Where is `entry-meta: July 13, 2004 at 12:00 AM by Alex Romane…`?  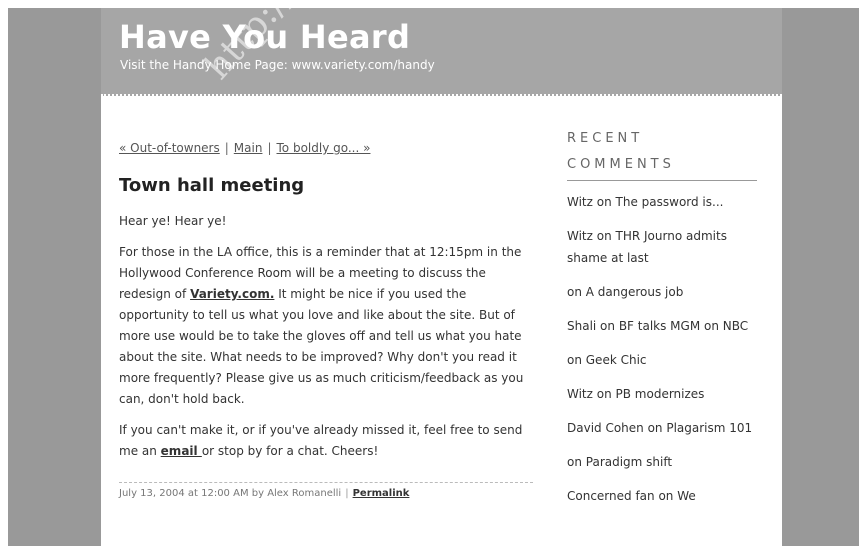 entry-meta: July 13, 2004 at 12:00 AM by Alex Romane… is located at coordinates (230, 493).